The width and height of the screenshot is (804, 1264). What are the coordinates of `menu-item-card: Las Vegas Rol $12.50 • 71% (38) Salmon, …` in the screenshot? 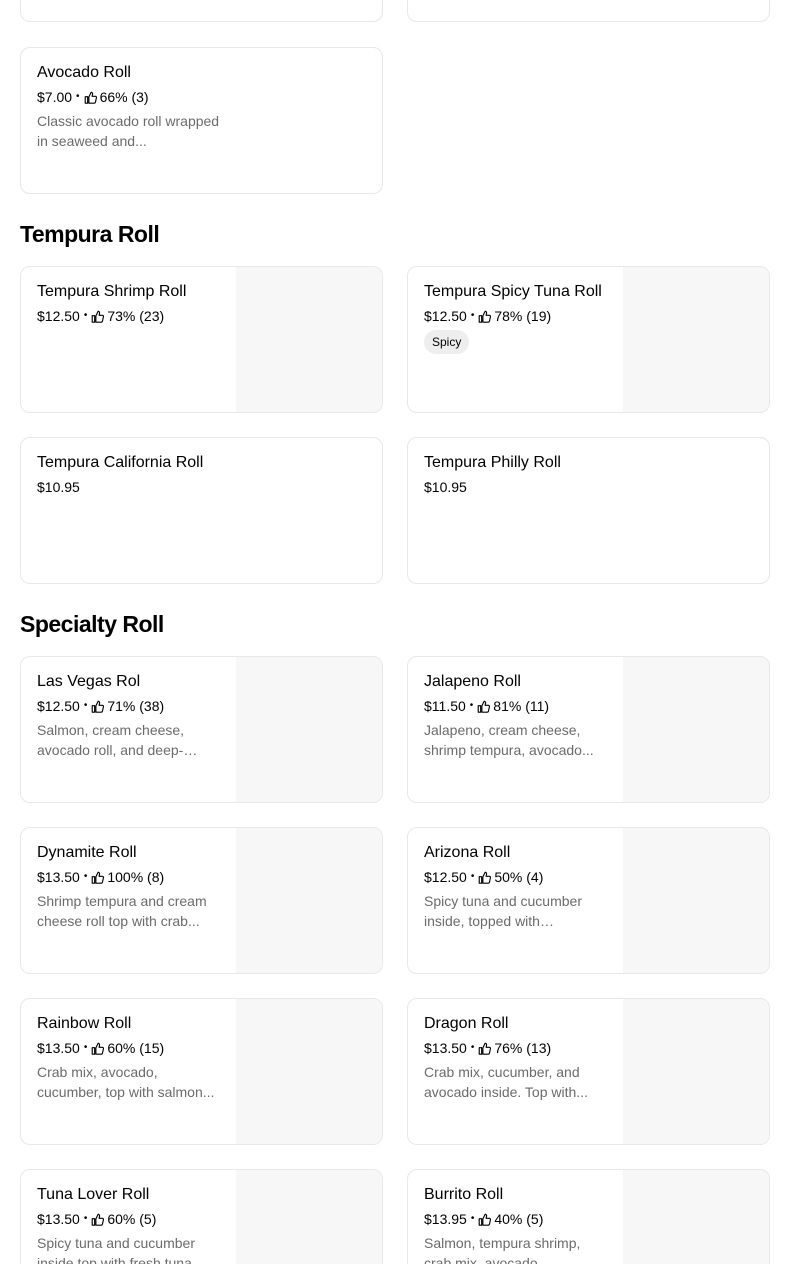 It's located at (201, 729).